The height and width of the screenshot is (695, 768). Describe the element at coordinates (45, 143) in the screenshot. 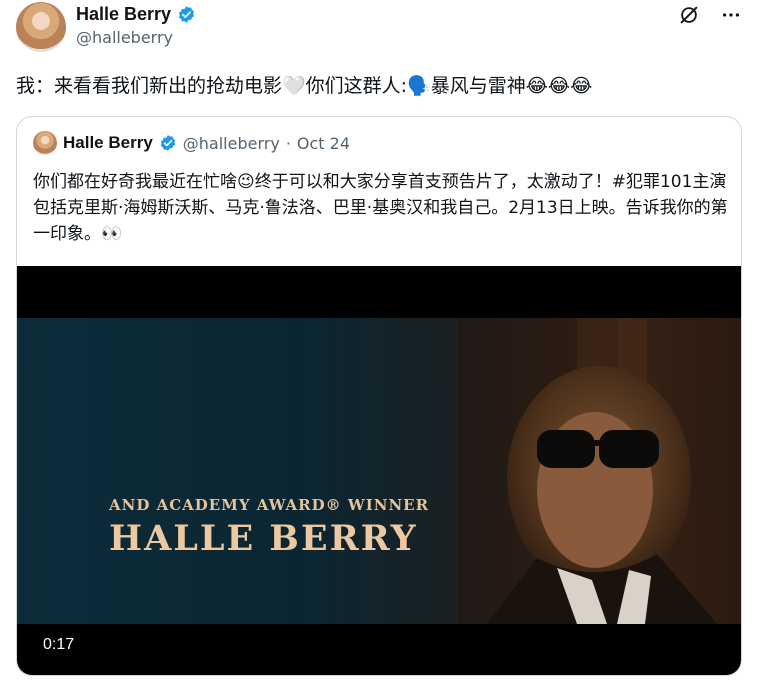

I see `quoted-avatar` at that location.